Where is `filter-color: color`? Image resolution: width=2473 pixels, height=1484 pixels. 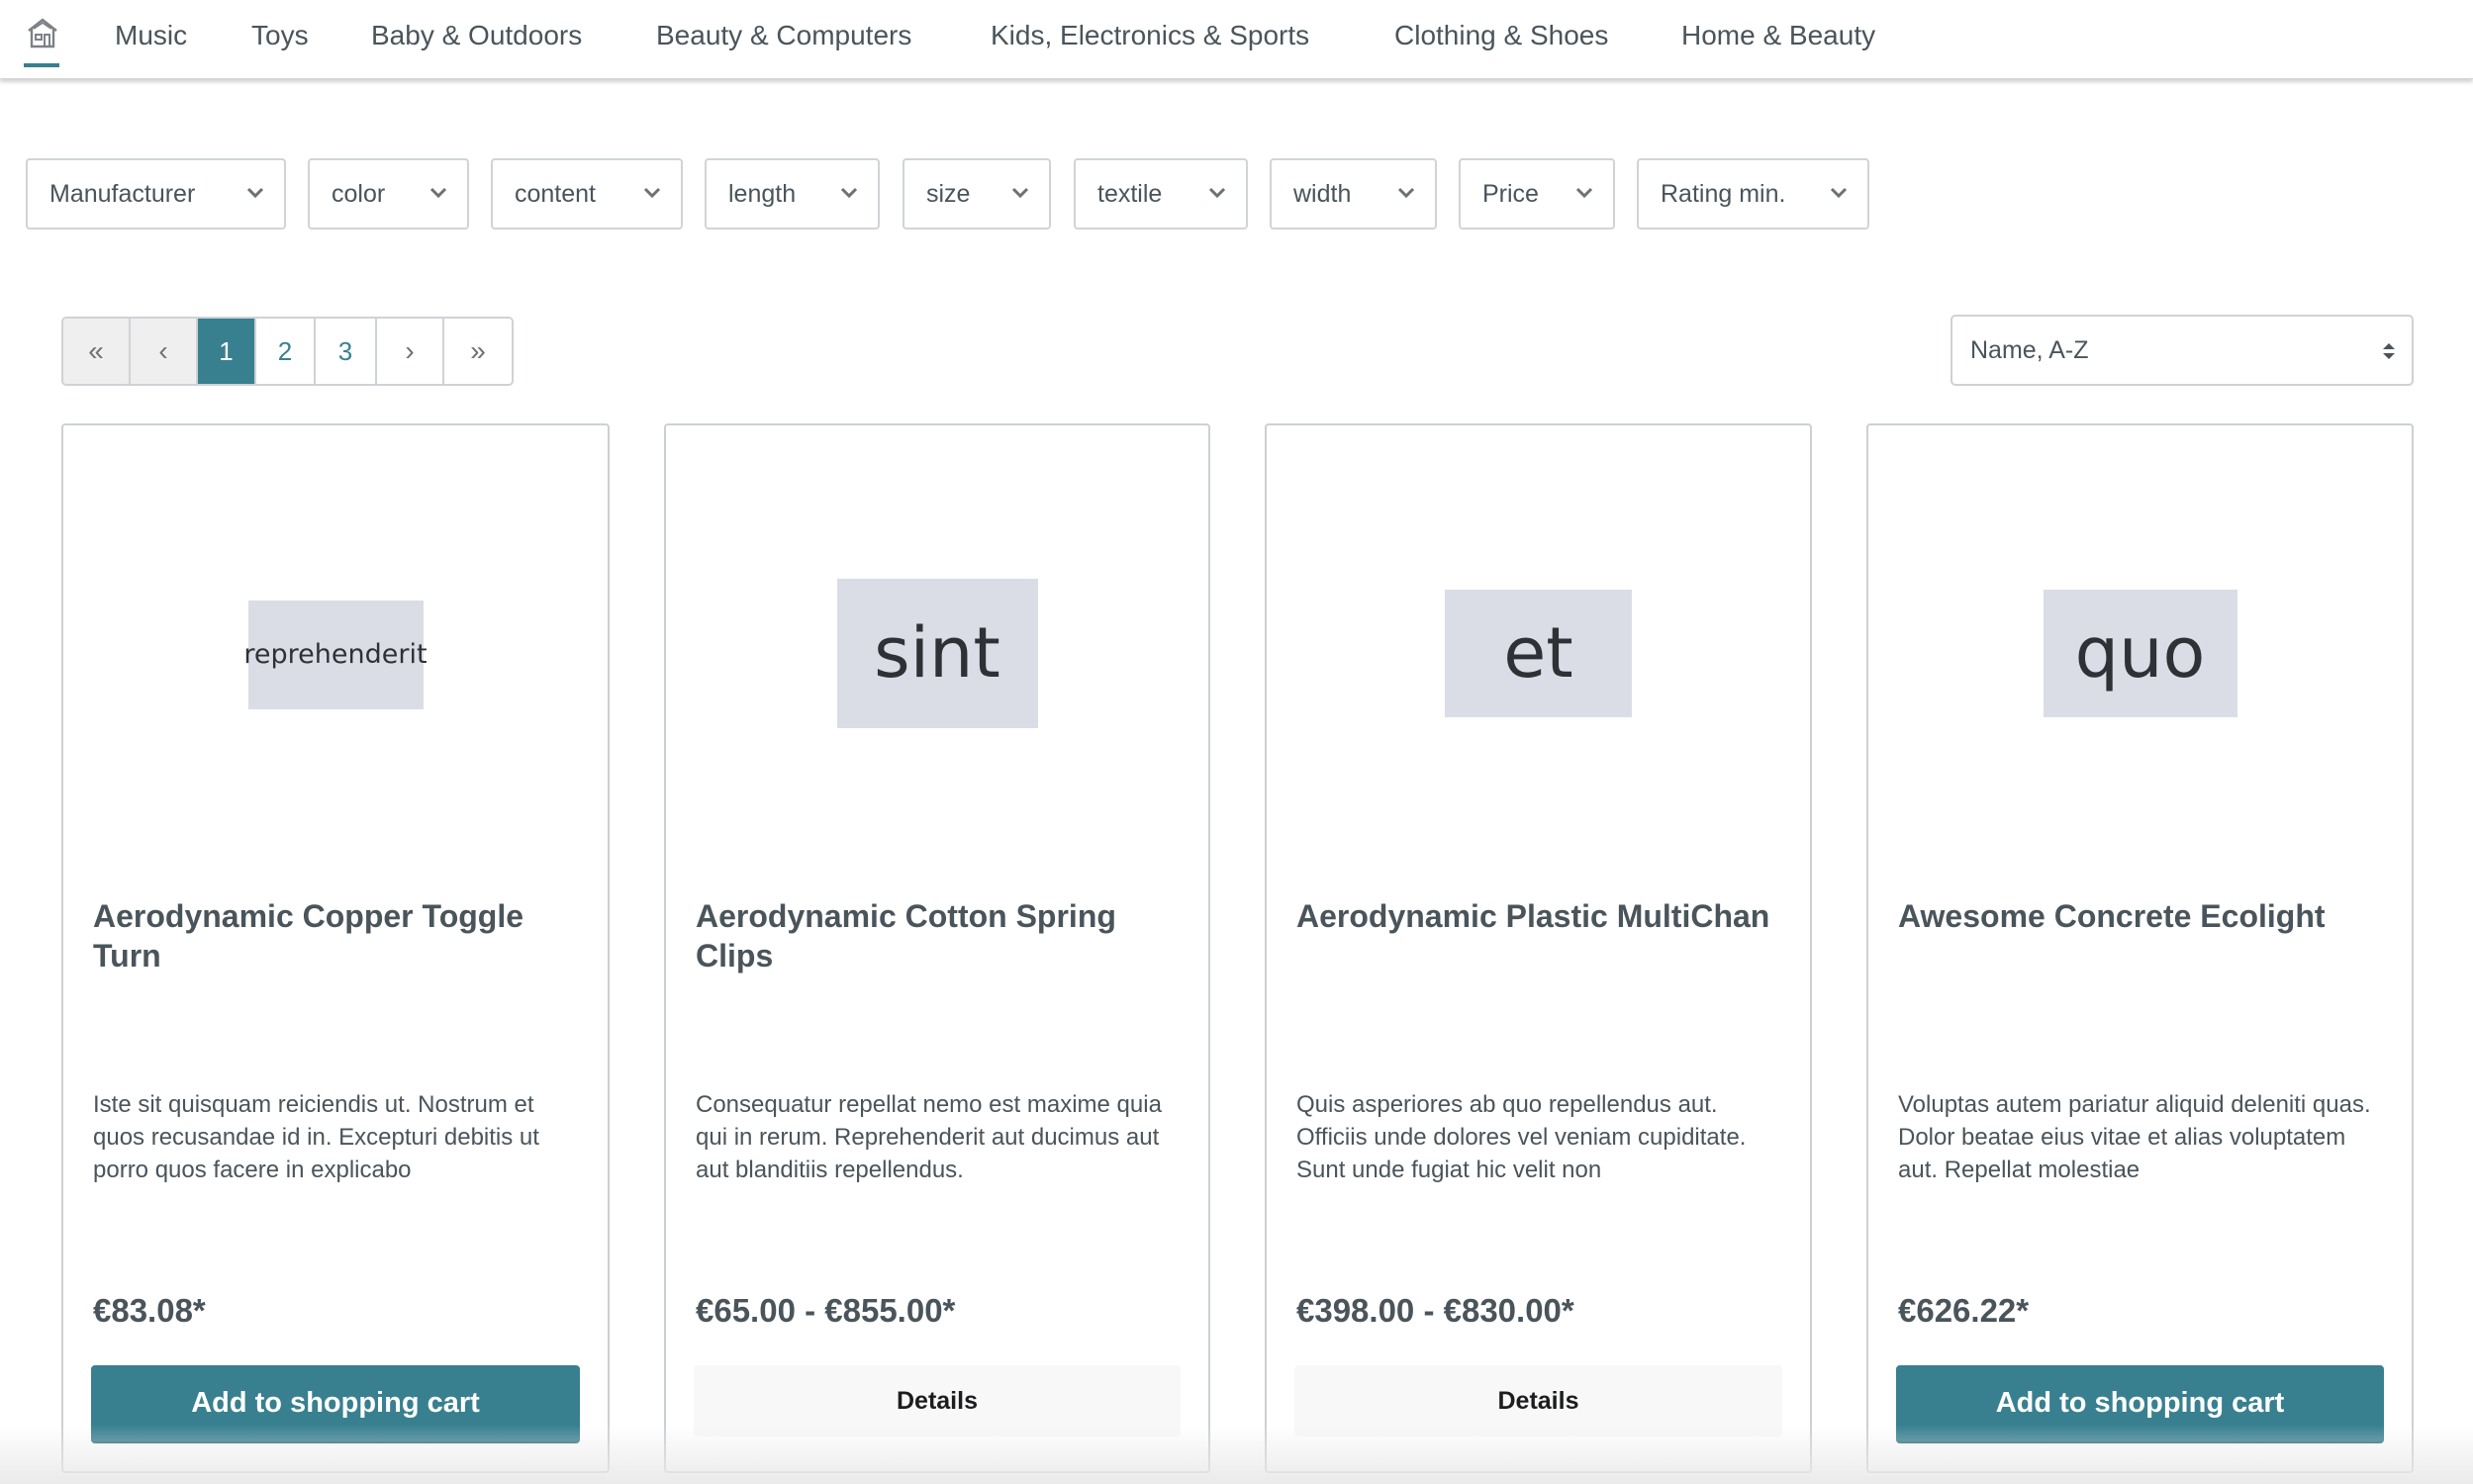 filter-color: color is located at coordinates (389, 194).